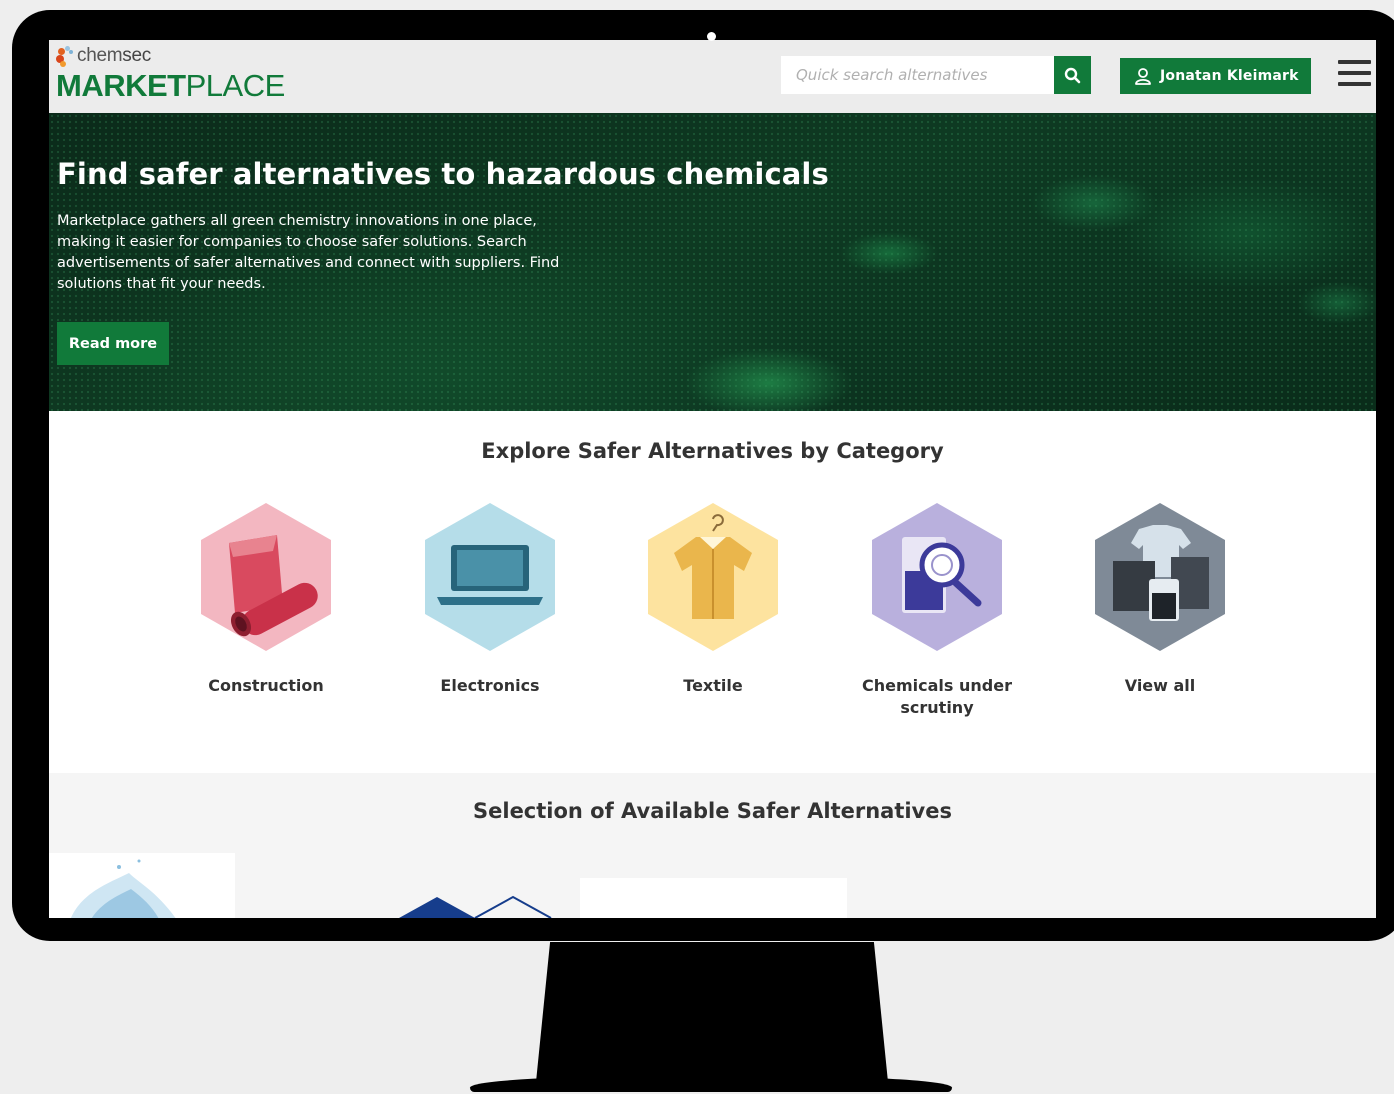  Describe the element at coordinates (235, 85) in the screenshot. I see `logo-product-light: PLACE` at that location.